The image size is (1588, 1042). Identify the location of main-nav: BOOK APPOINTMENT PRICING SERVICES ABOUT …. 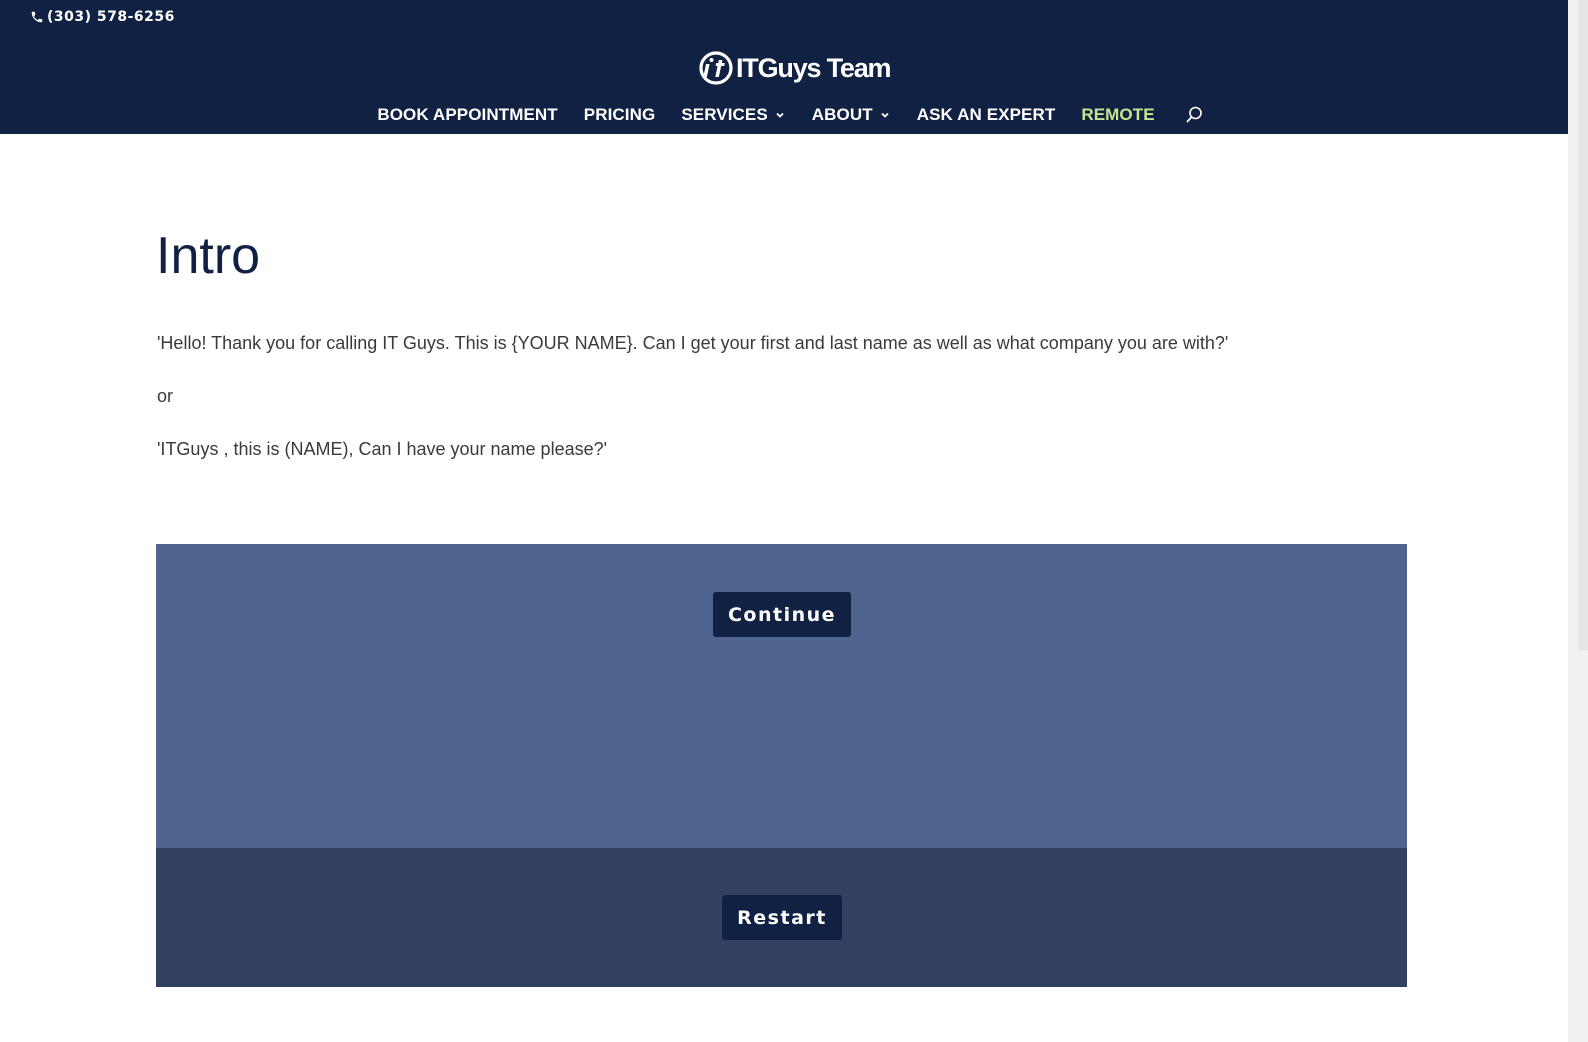
(784, 115).